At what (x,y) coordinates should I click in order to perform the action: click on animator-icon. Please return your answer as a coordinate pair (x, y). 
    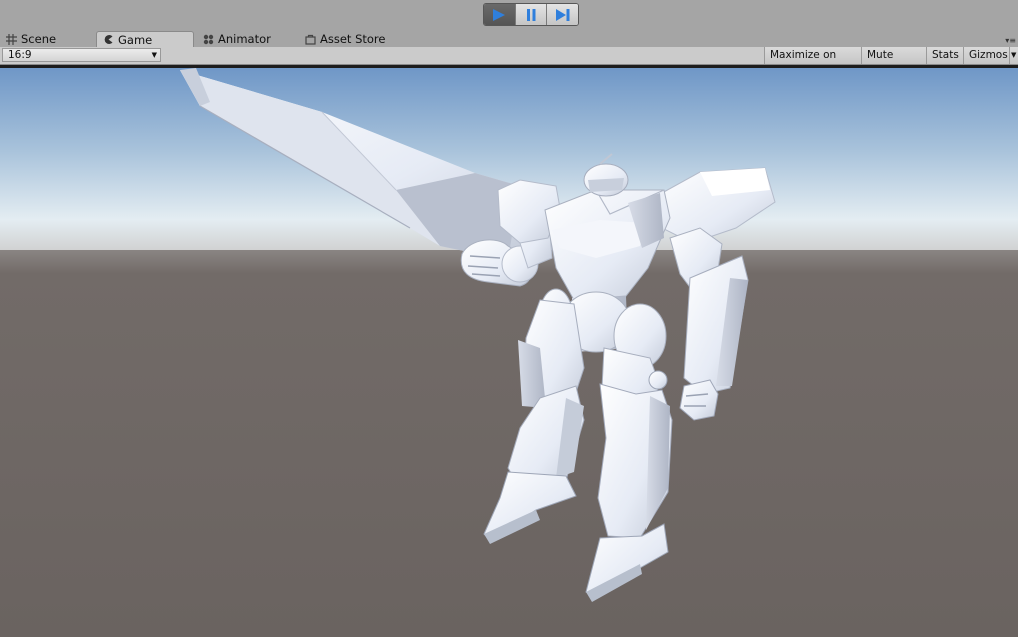
    Looking at the image, I should click on (208, 39).